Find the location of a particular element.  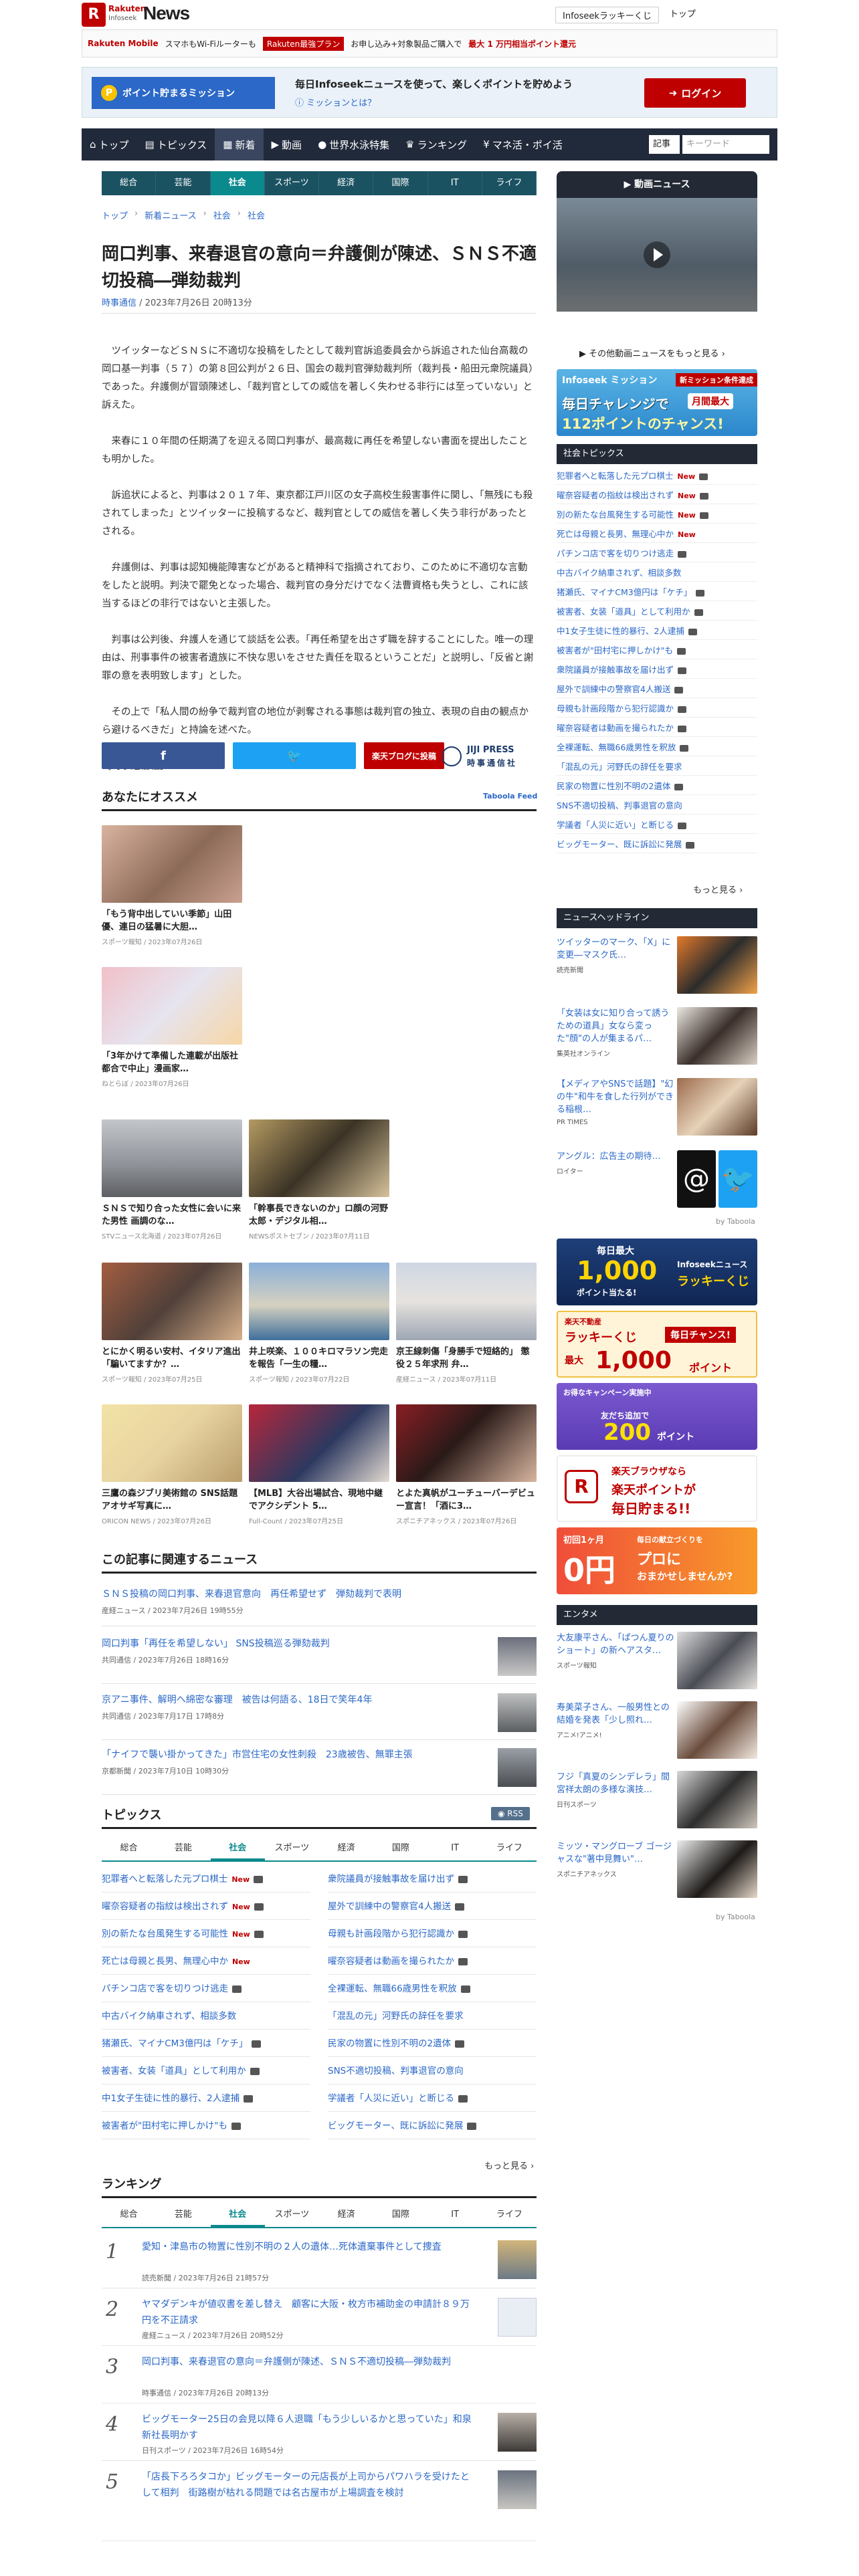

article-source: 時事通信 is located at coordinates (119, 303).